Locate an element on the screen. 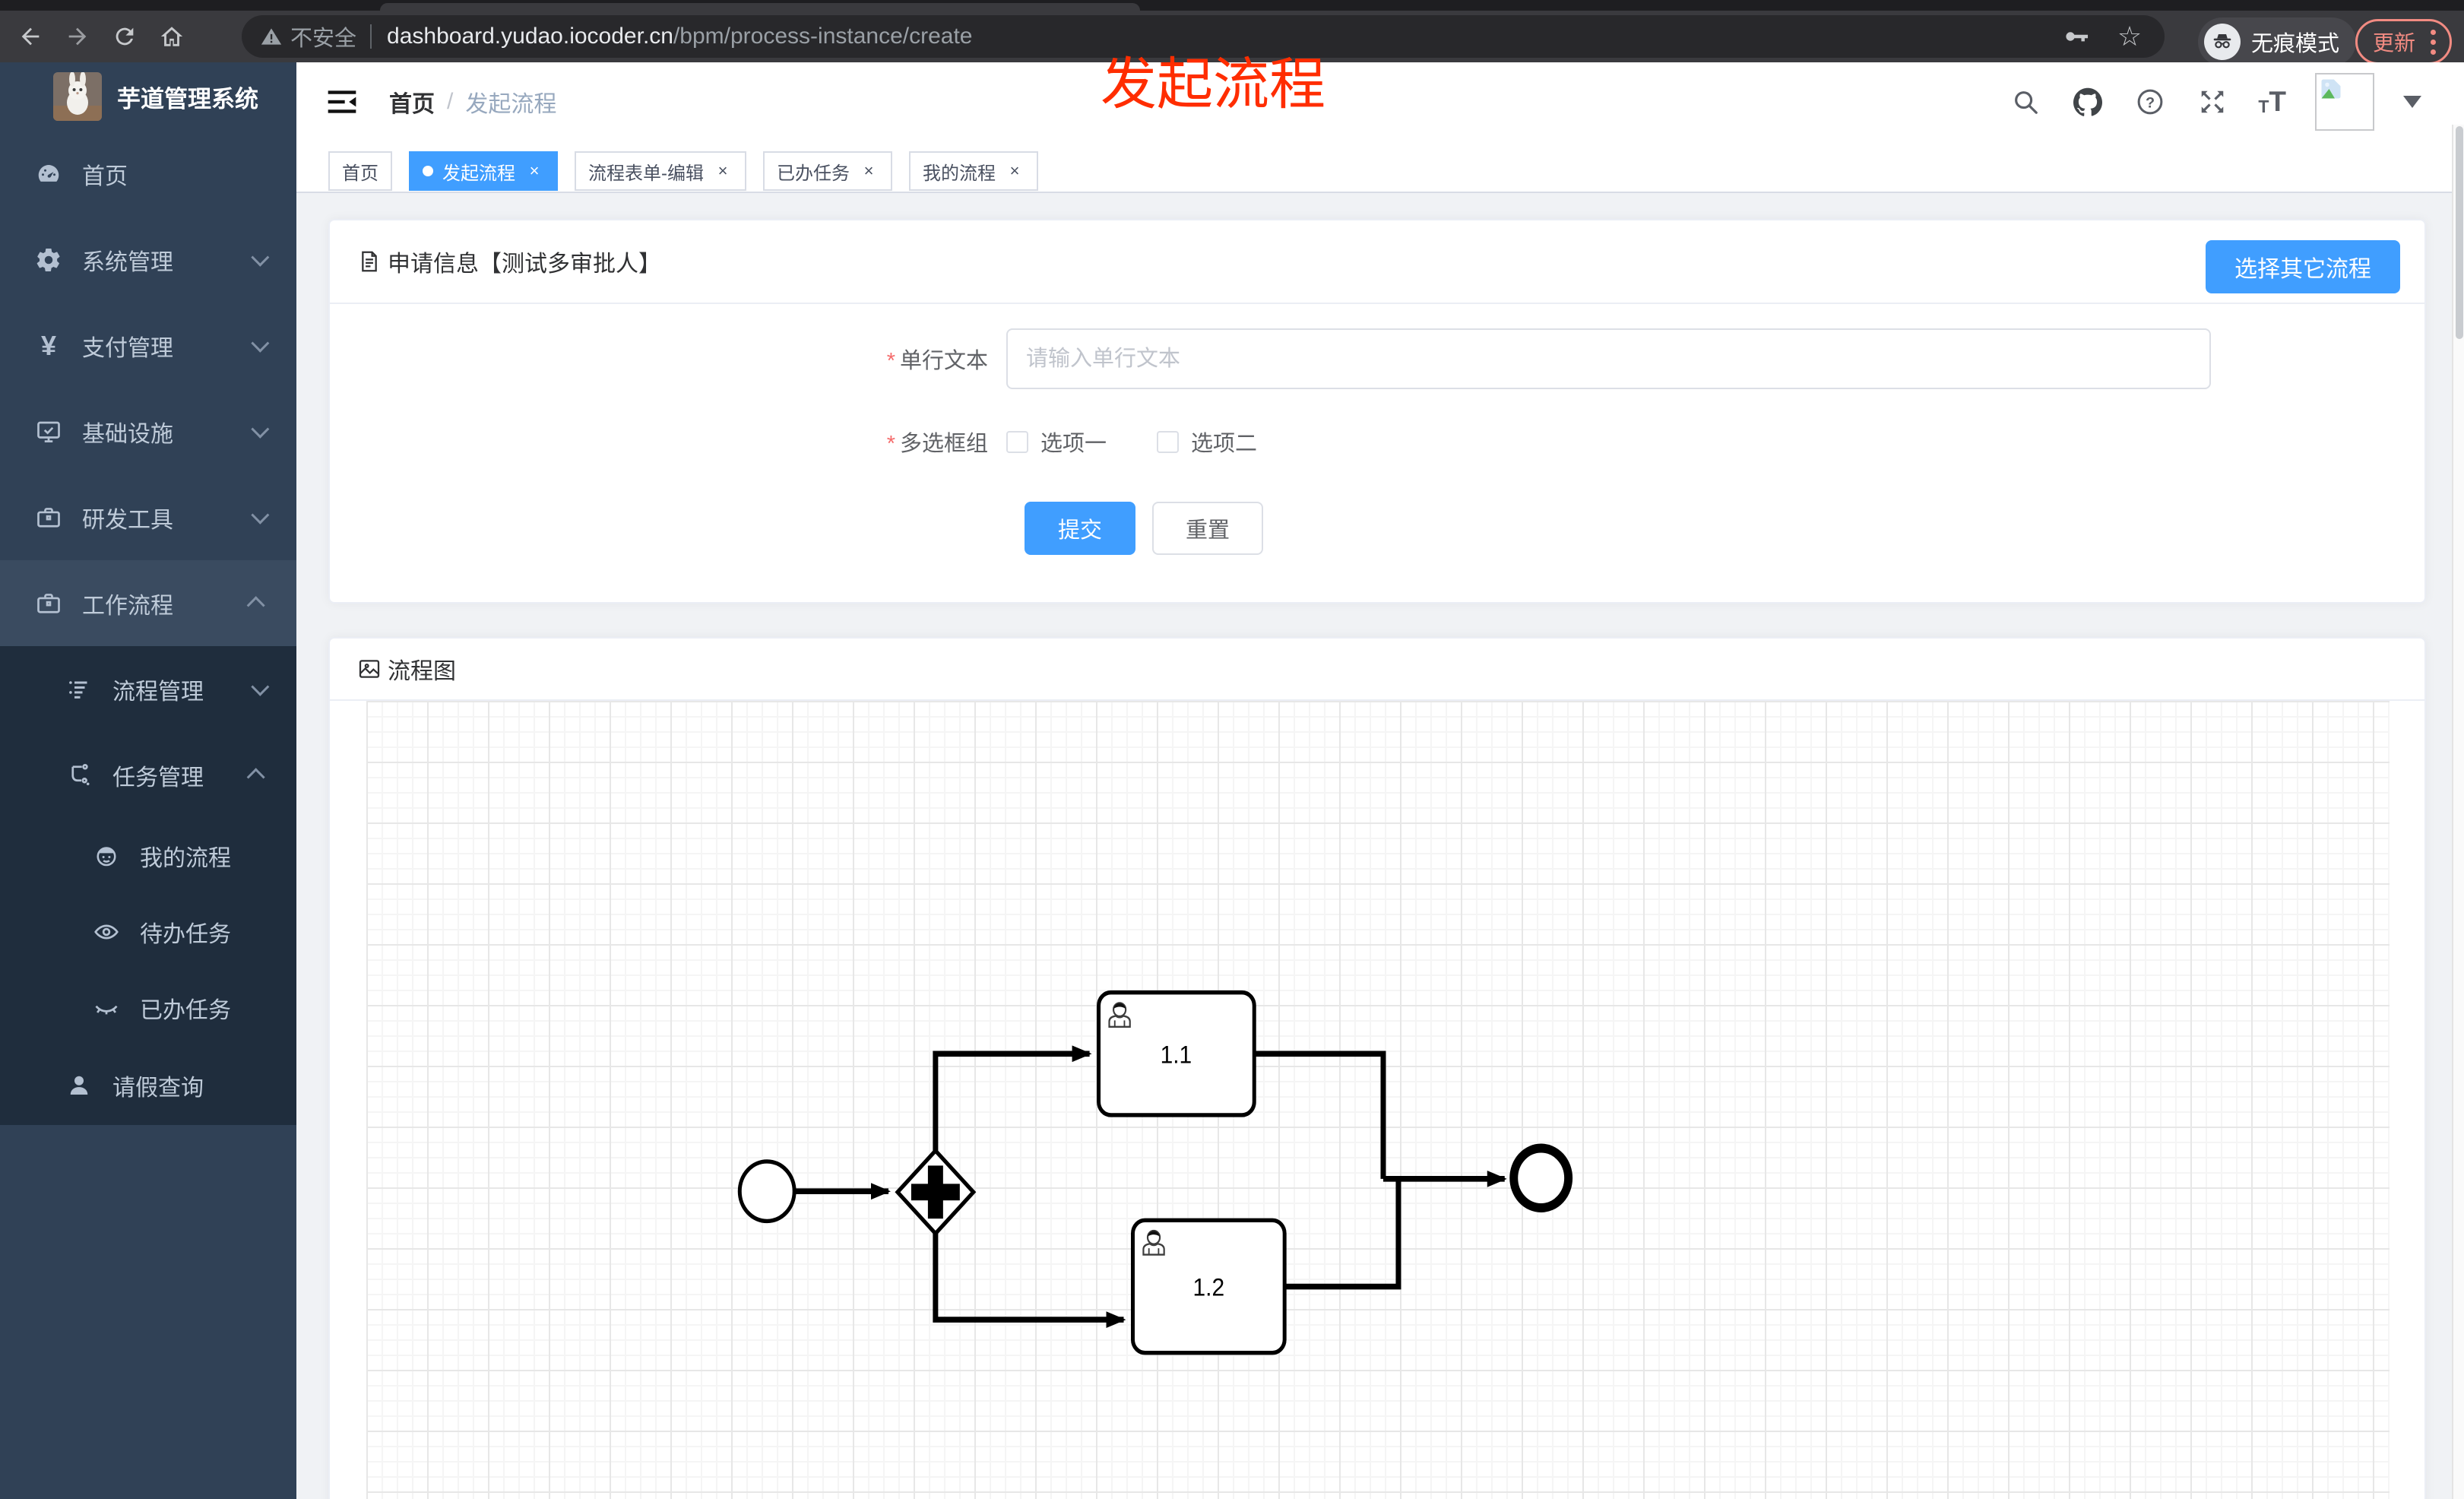 The width and height of the screenshot is (2464, 1499). sidebar-item-task-management: 任务管理 is located at coordinates (148, 775).